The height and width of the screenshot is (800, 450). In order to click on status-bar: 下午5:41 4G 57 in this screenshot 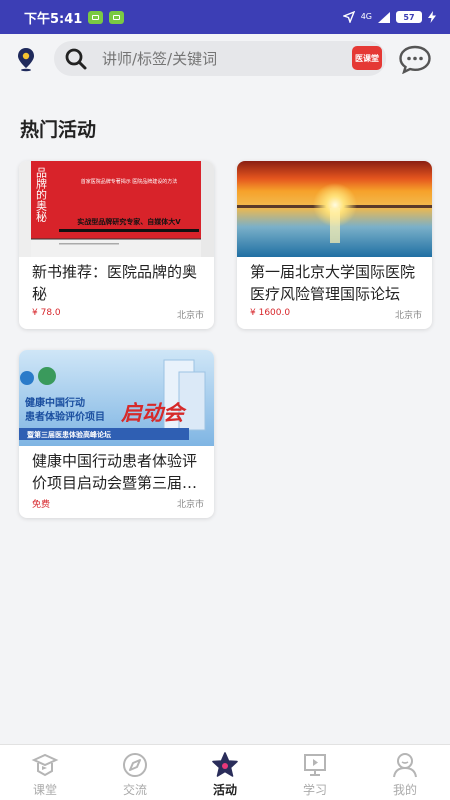, I will do `click(225, 17)`.